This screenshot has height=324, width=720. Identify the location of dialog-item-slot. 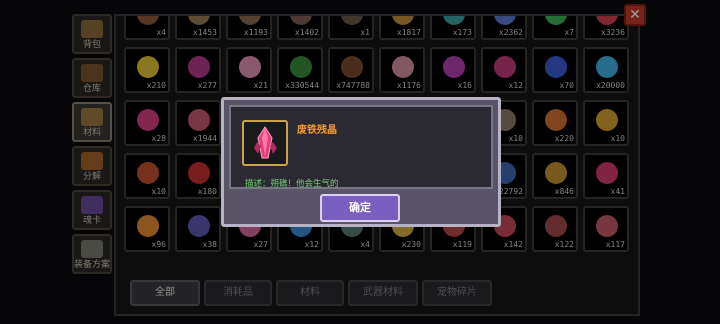
(265, 143).